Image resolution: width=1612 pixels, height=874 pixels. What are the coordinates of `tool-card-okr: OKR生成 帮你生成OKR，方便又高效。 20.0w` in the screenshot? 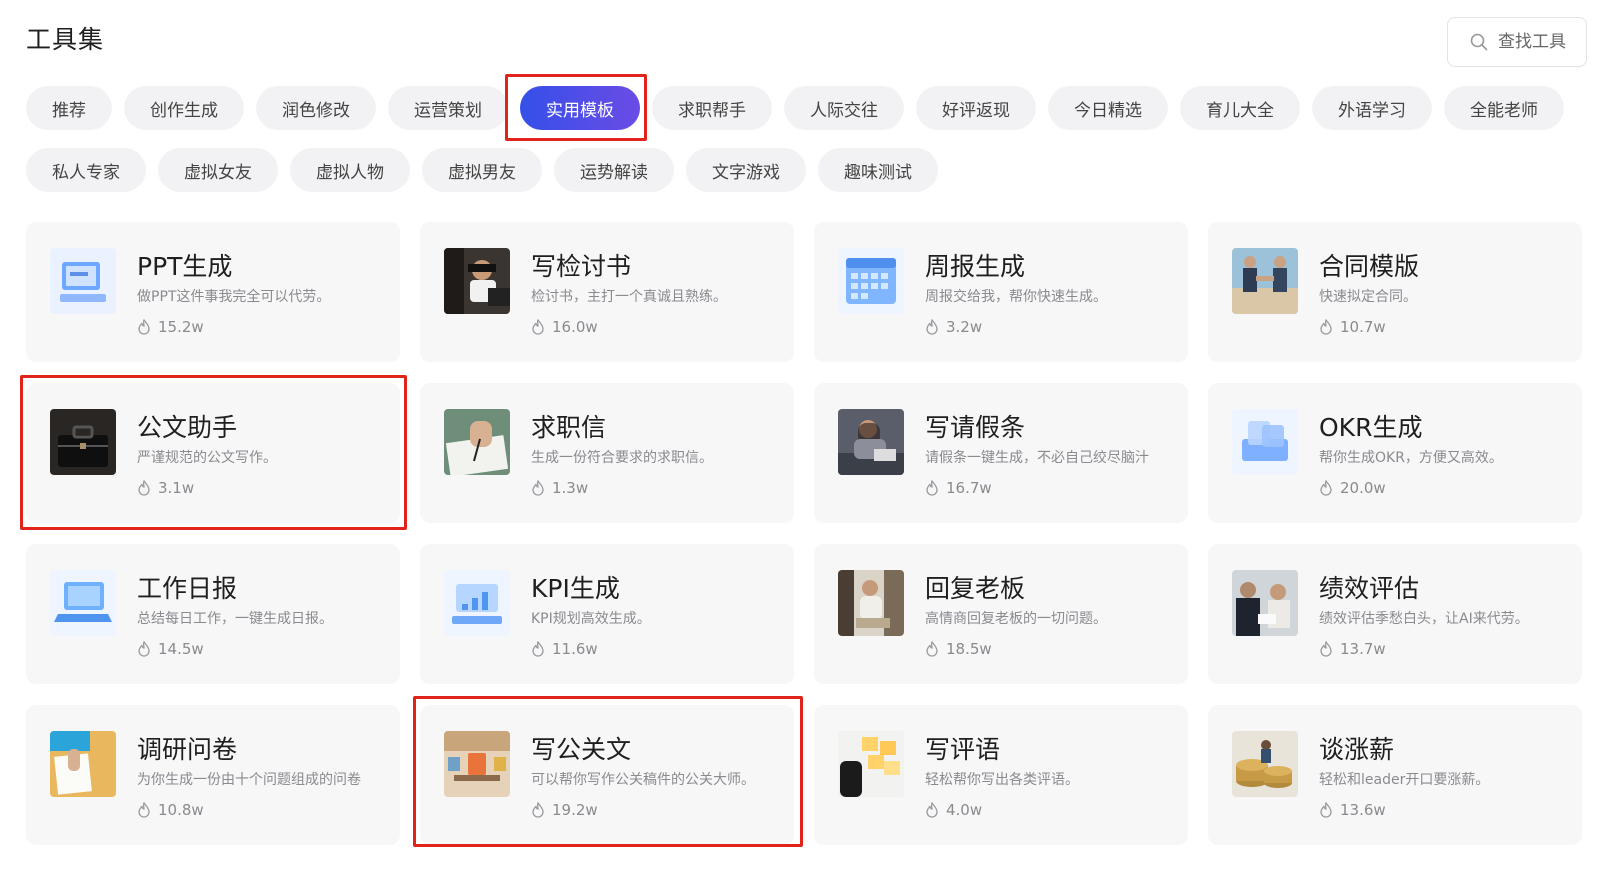 It's located at (1395, 453).